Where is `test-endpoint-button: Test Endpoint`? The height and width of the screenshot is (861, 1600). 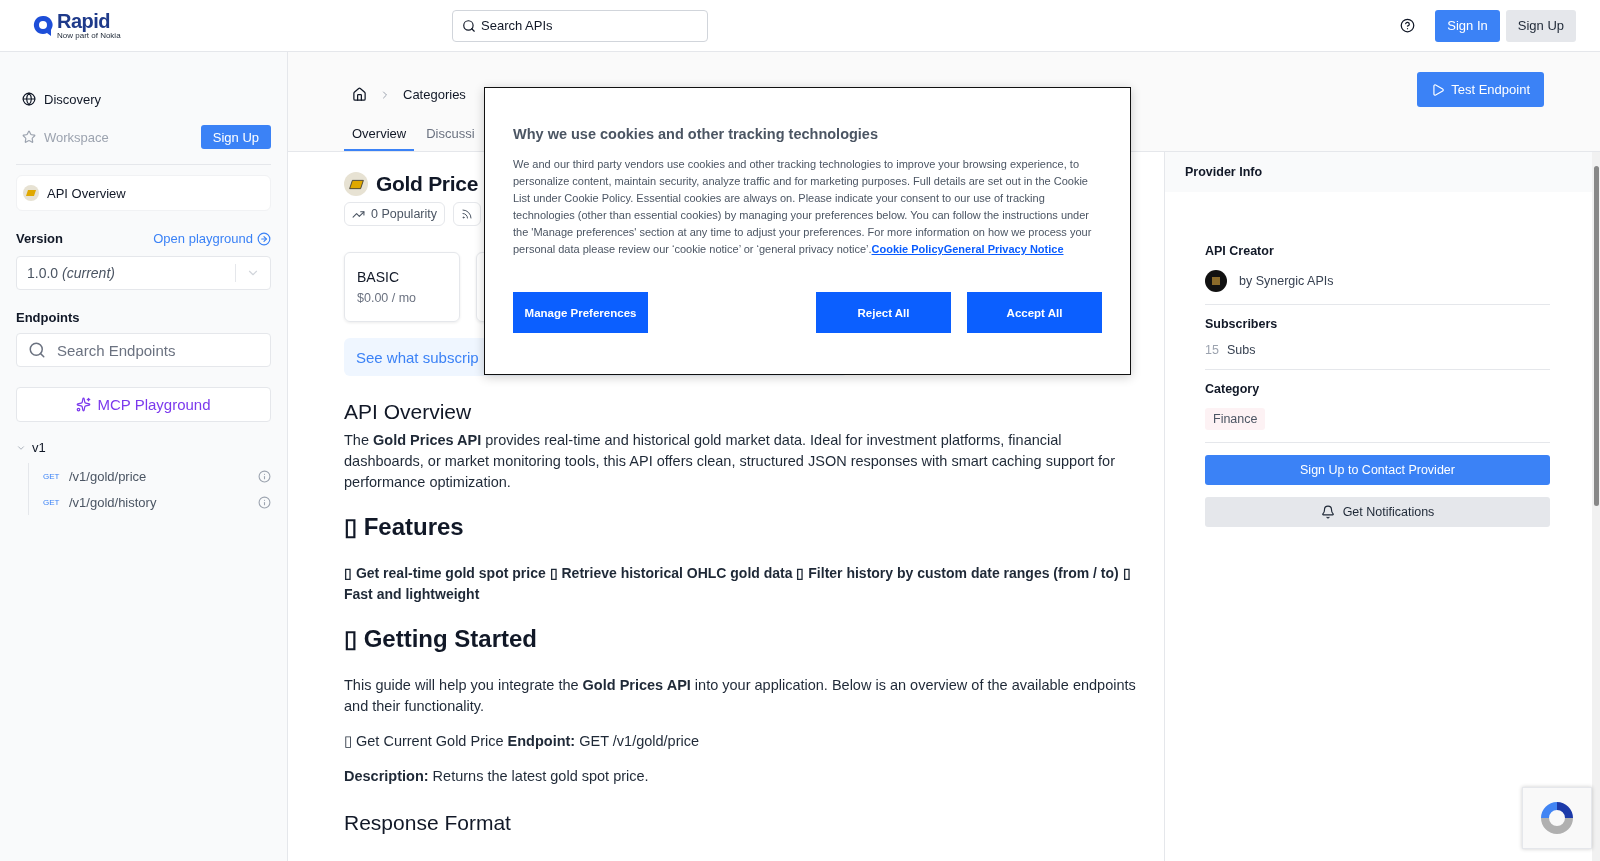
test-endpoint-button: Test Endpoint is located at coordinates (1480, 89).